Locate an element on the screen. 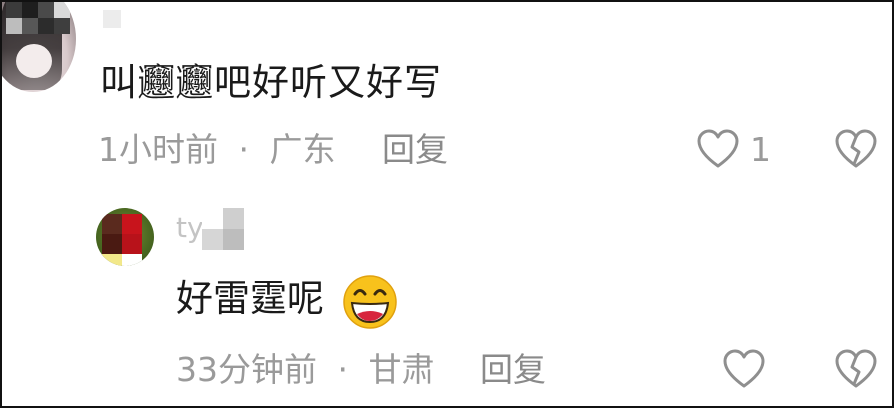 This screenshot has height=408, width=894. comment-location: 广东 is located at coordinates (302, 149).